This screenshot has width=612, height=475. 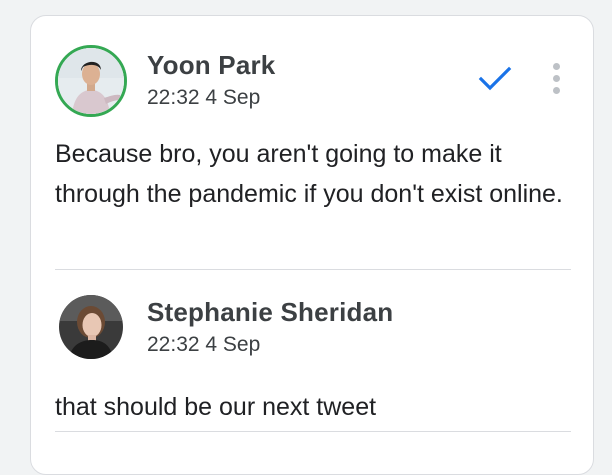 I want to click on more-vert-icon, so click(x=556, y=66).